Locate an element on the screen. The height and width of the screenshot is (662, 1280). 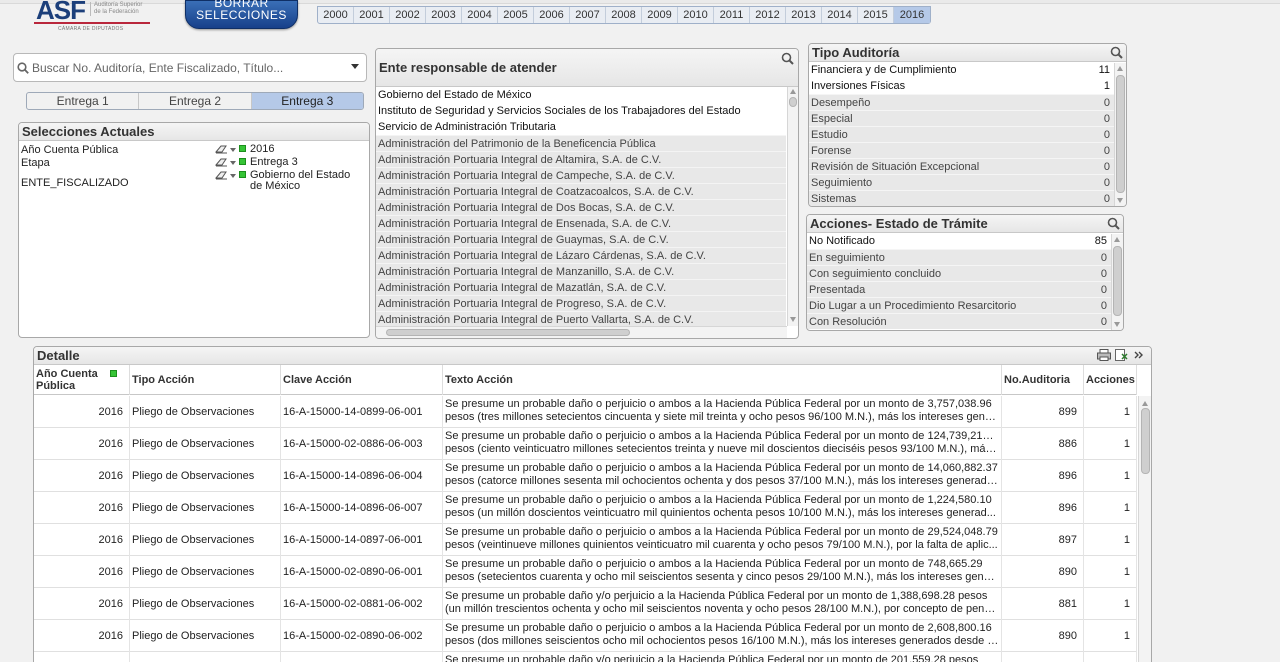
year-2006: 2006 is located at coordinates (552, 15).